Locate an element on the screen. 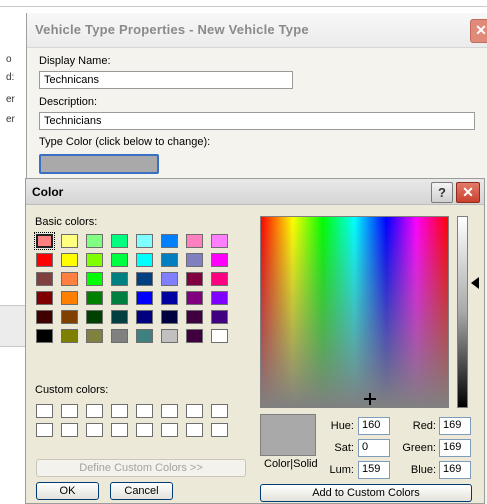 Image resolution: width=487 pixels, height=504 pixels. help-icon: ? is located at coordinates (442, 192).